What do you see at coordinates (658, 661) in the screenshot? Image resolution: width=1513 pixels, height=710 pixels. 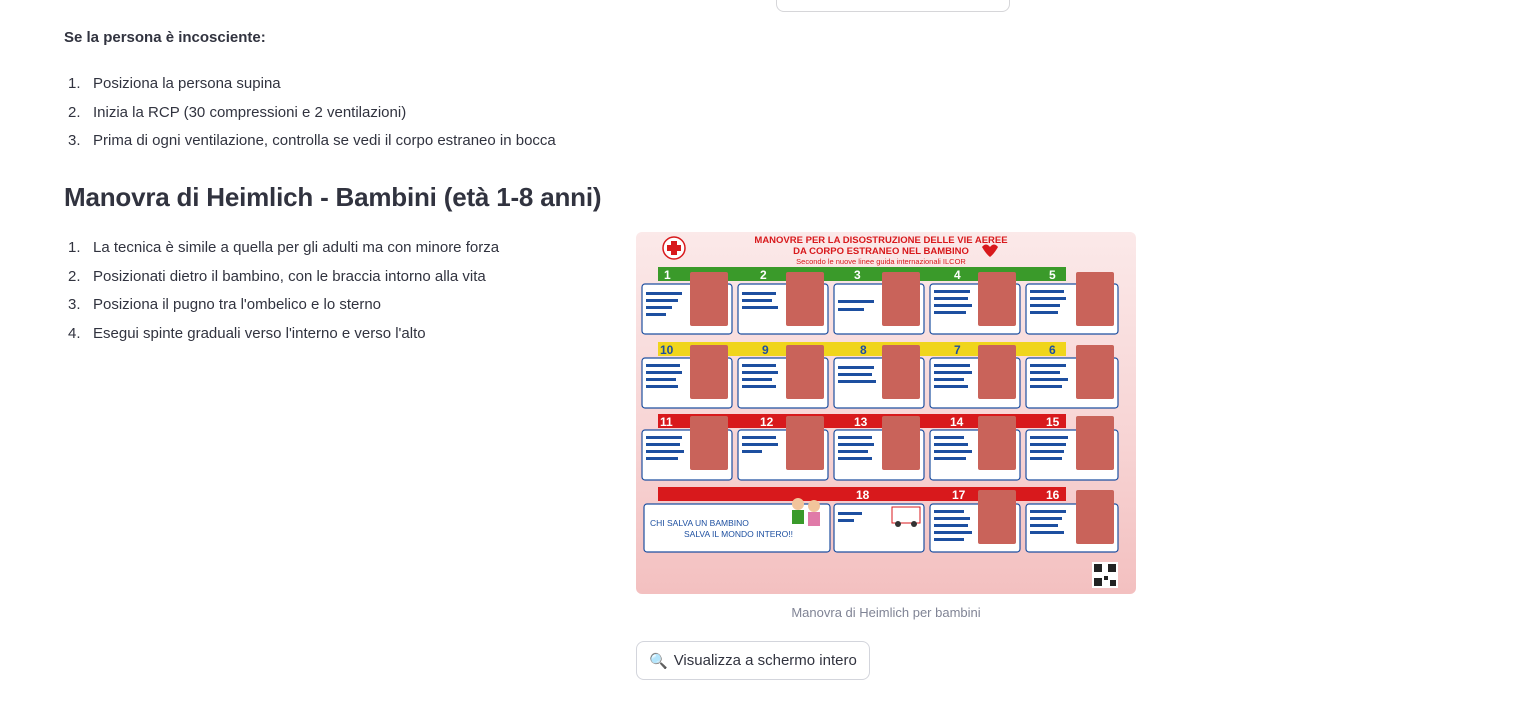 I see `magnifier-icon: 🔍` at bounding box center [658, 661].